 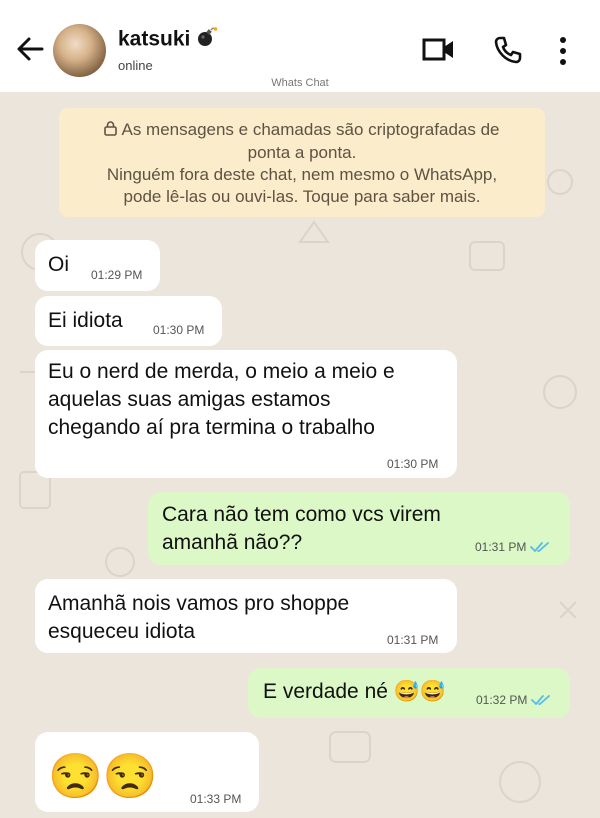 I want to click on message-bubble-outgoing: E verdade né 😅😅 01:32 PM, so click(x=409, y=693).